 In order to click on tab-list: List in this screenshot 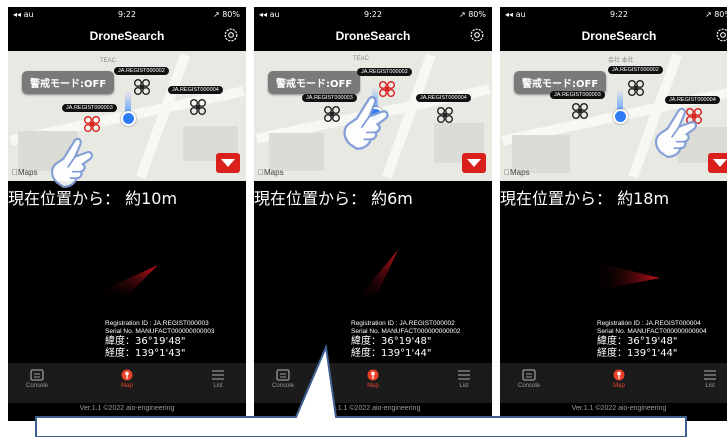, I will do `click(703, 379)`.